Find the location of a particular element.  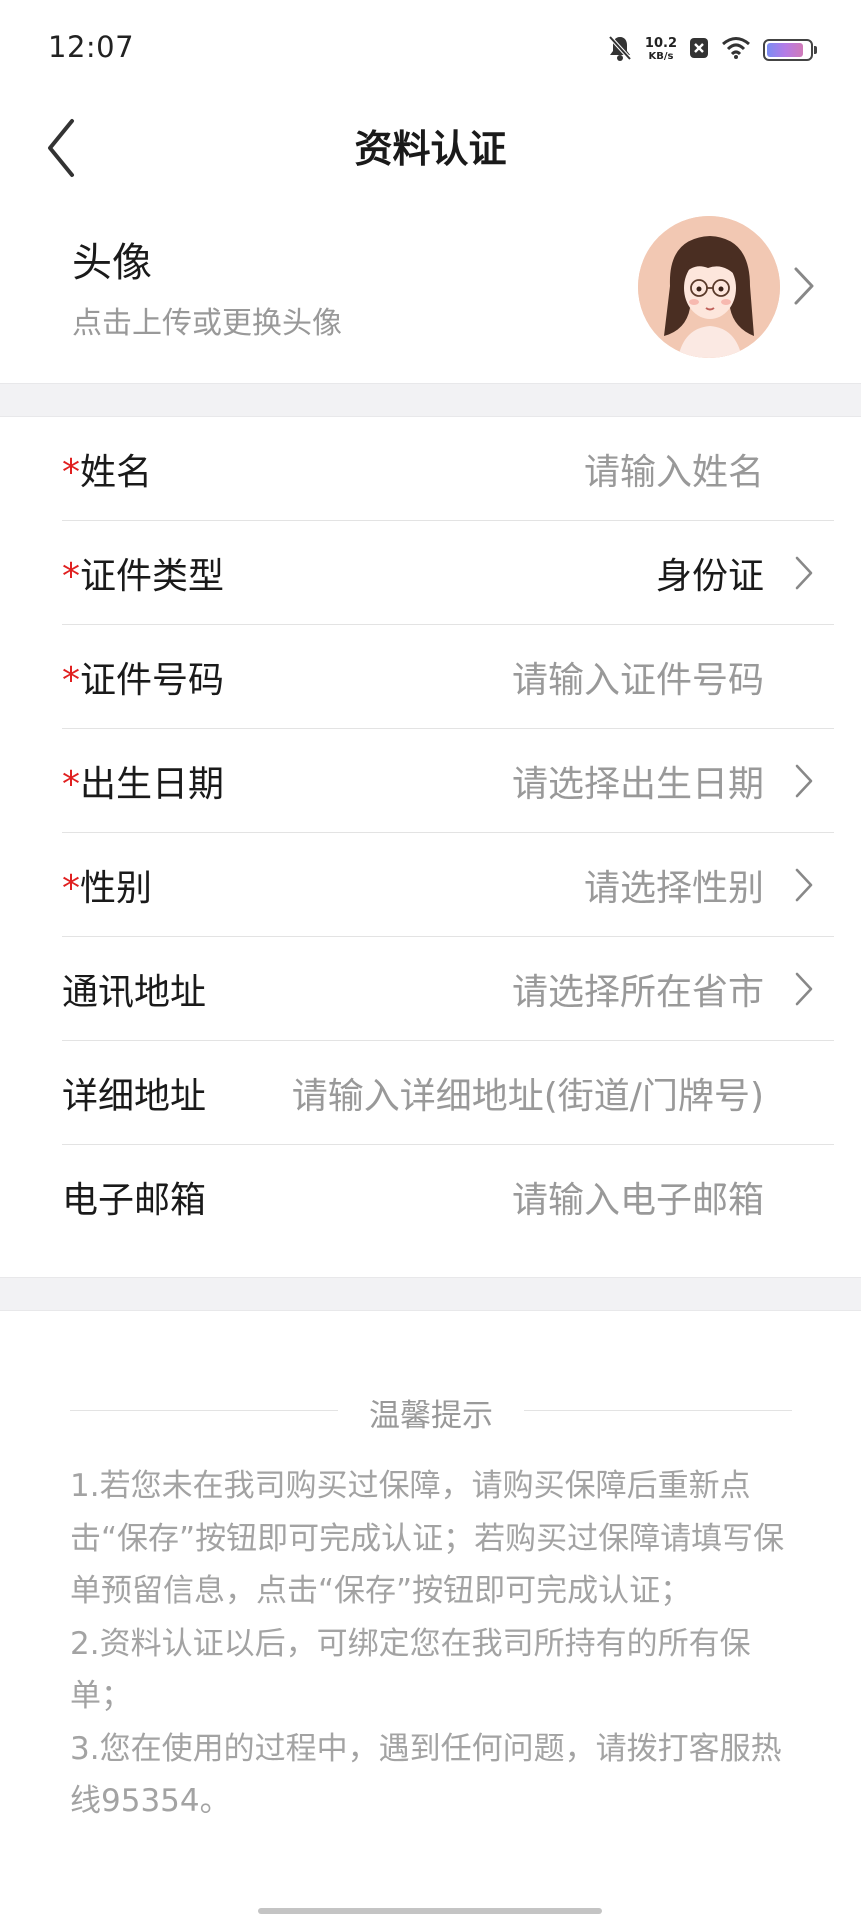

home-indicator is located at coordinates (430, 1911).